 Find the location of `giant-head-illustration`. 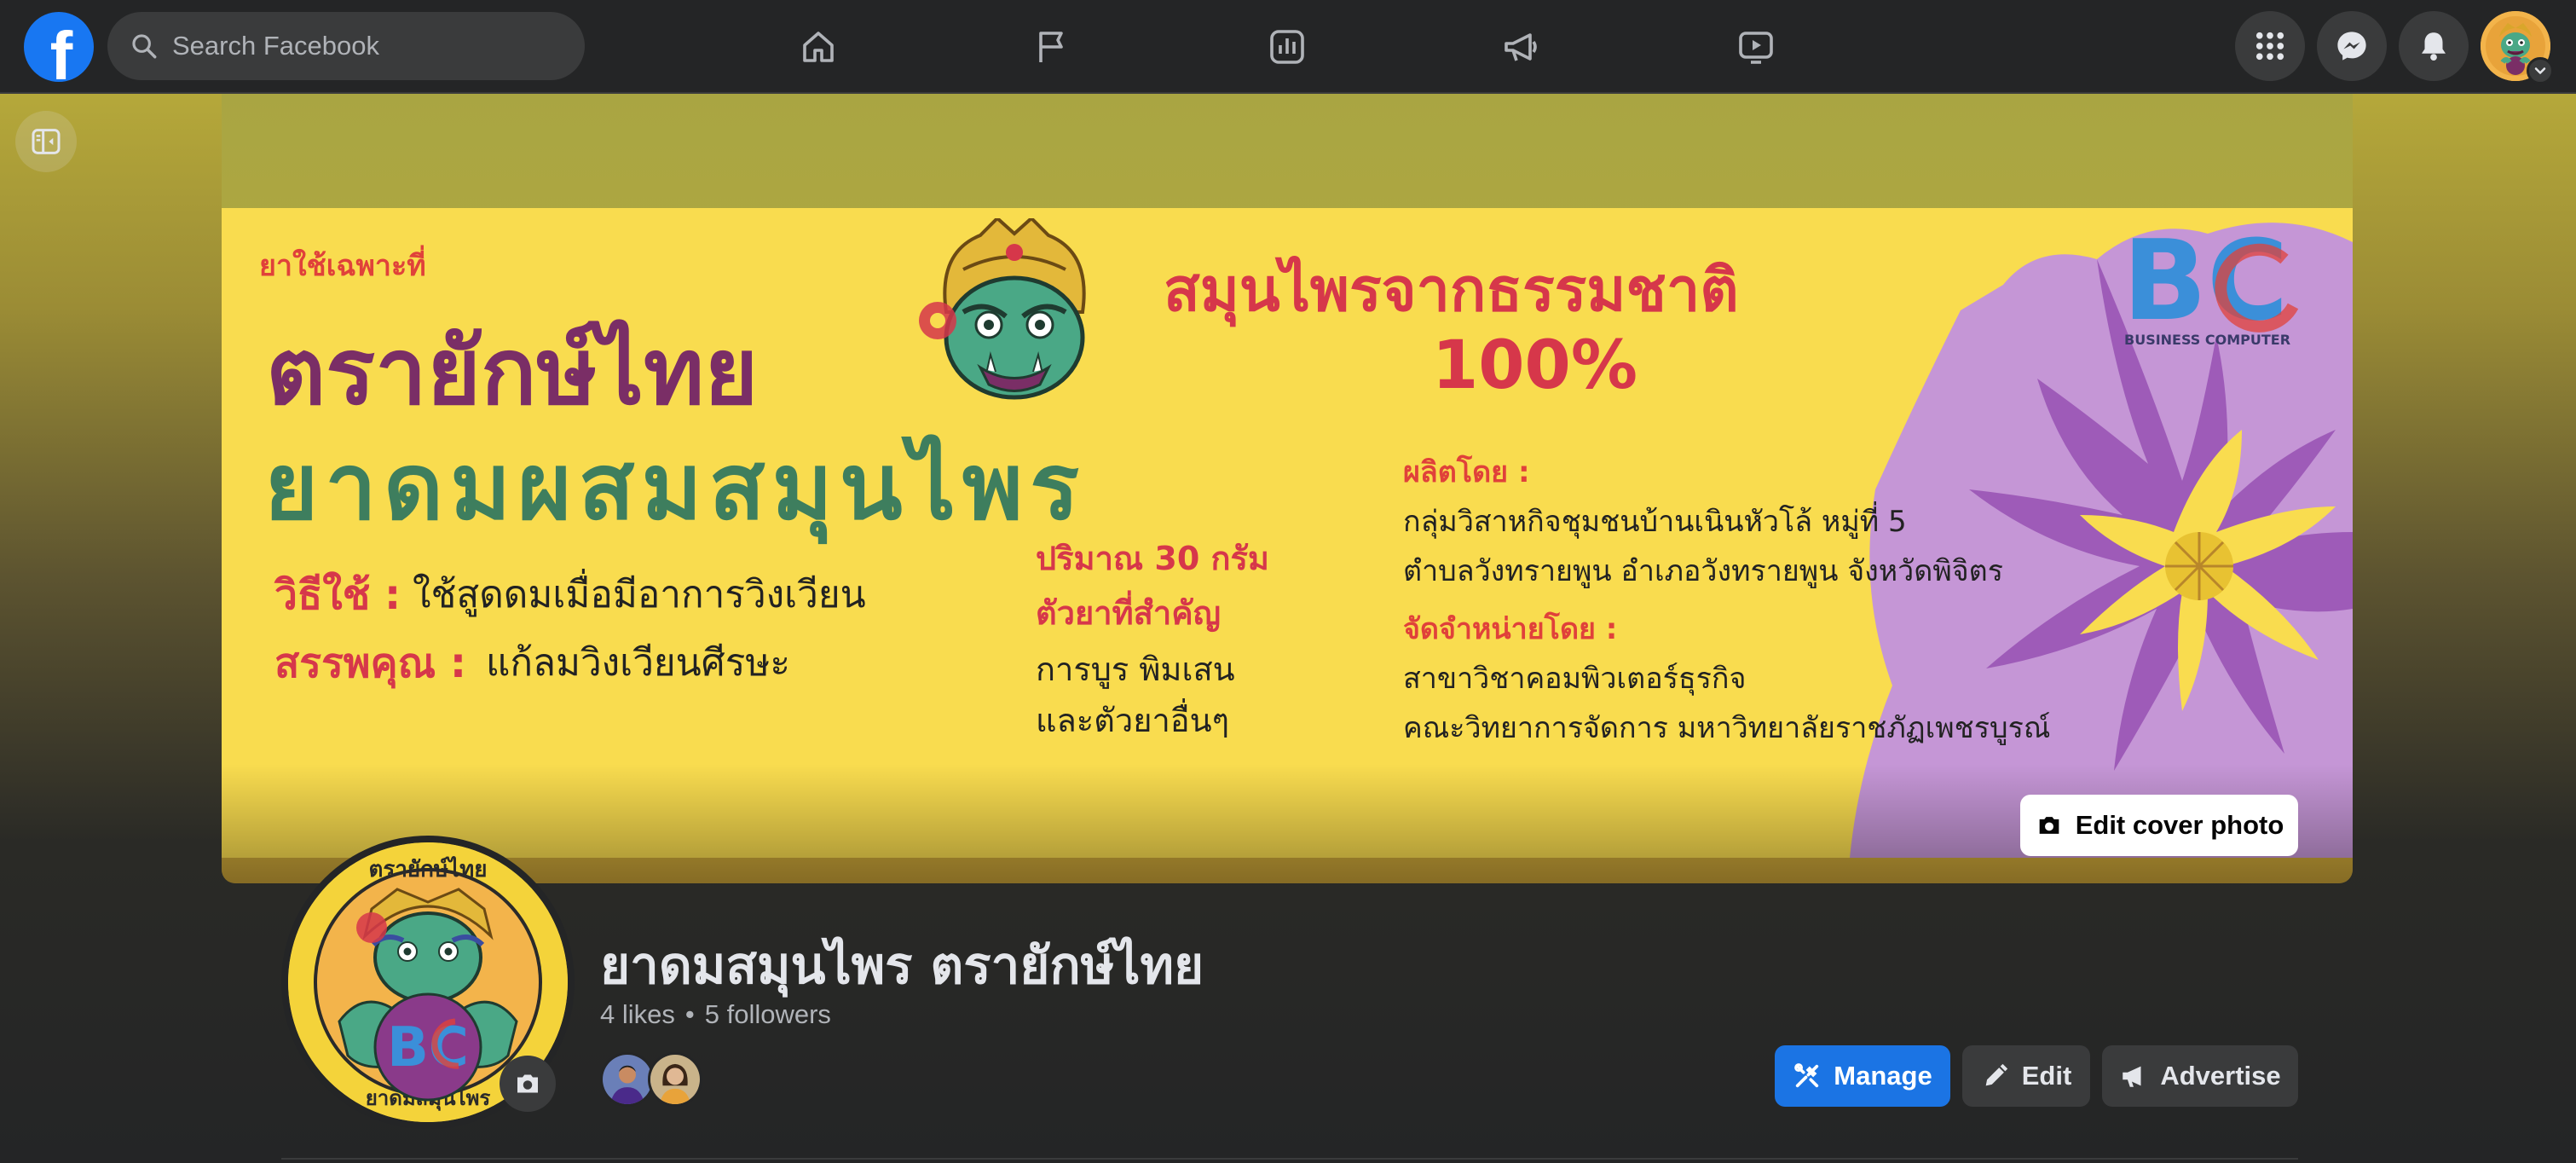

giant-head-illustration is located at coordinates (1002, 309).